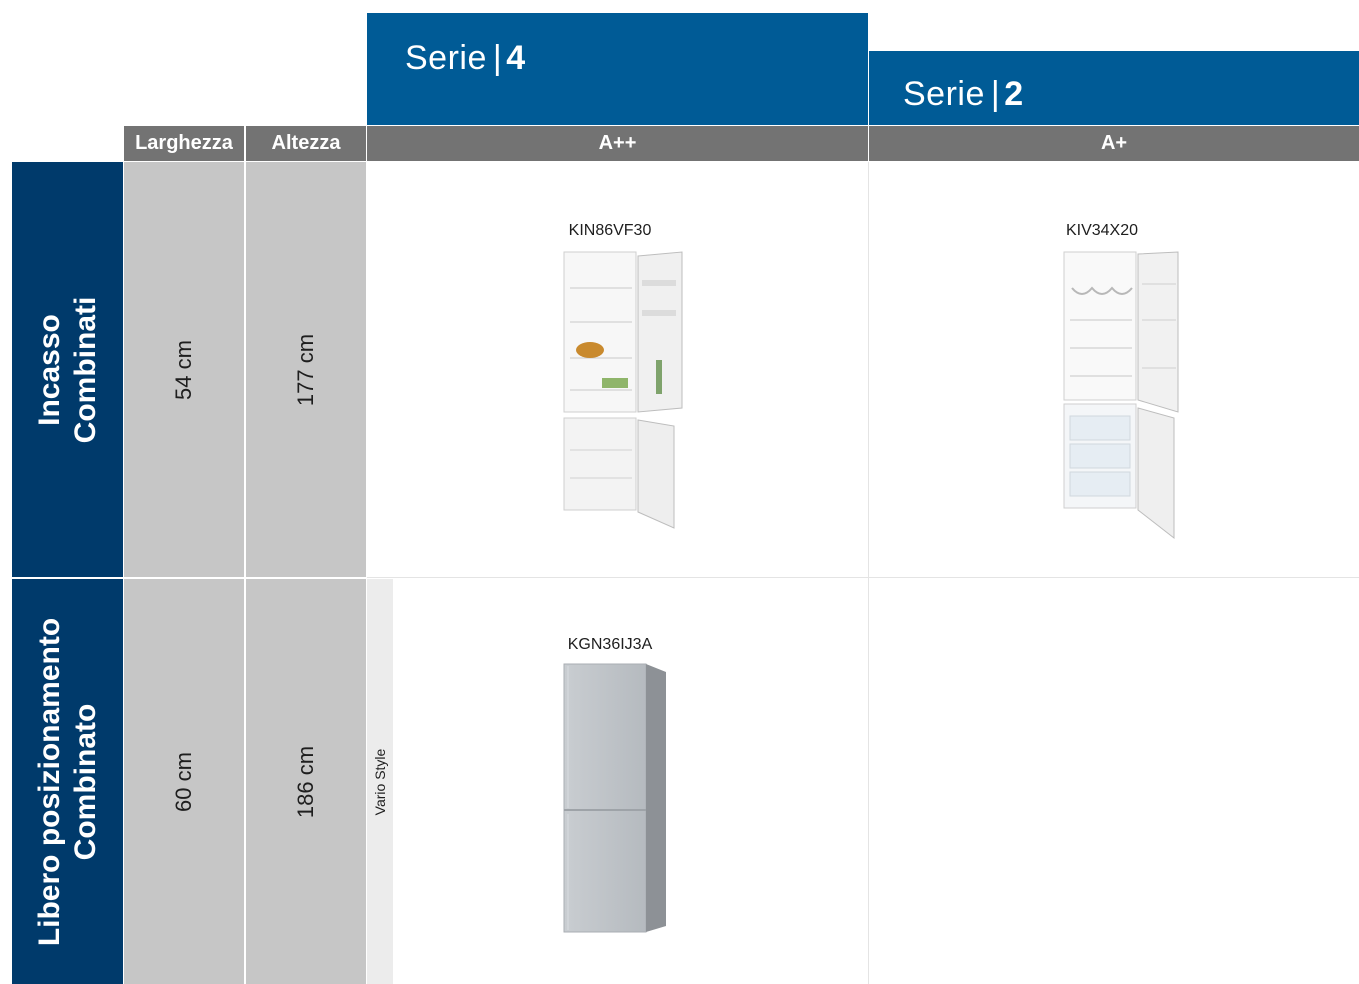  Describe the element at coordinates (868, 573) in the screenshot. I see `series-divider` at that location.